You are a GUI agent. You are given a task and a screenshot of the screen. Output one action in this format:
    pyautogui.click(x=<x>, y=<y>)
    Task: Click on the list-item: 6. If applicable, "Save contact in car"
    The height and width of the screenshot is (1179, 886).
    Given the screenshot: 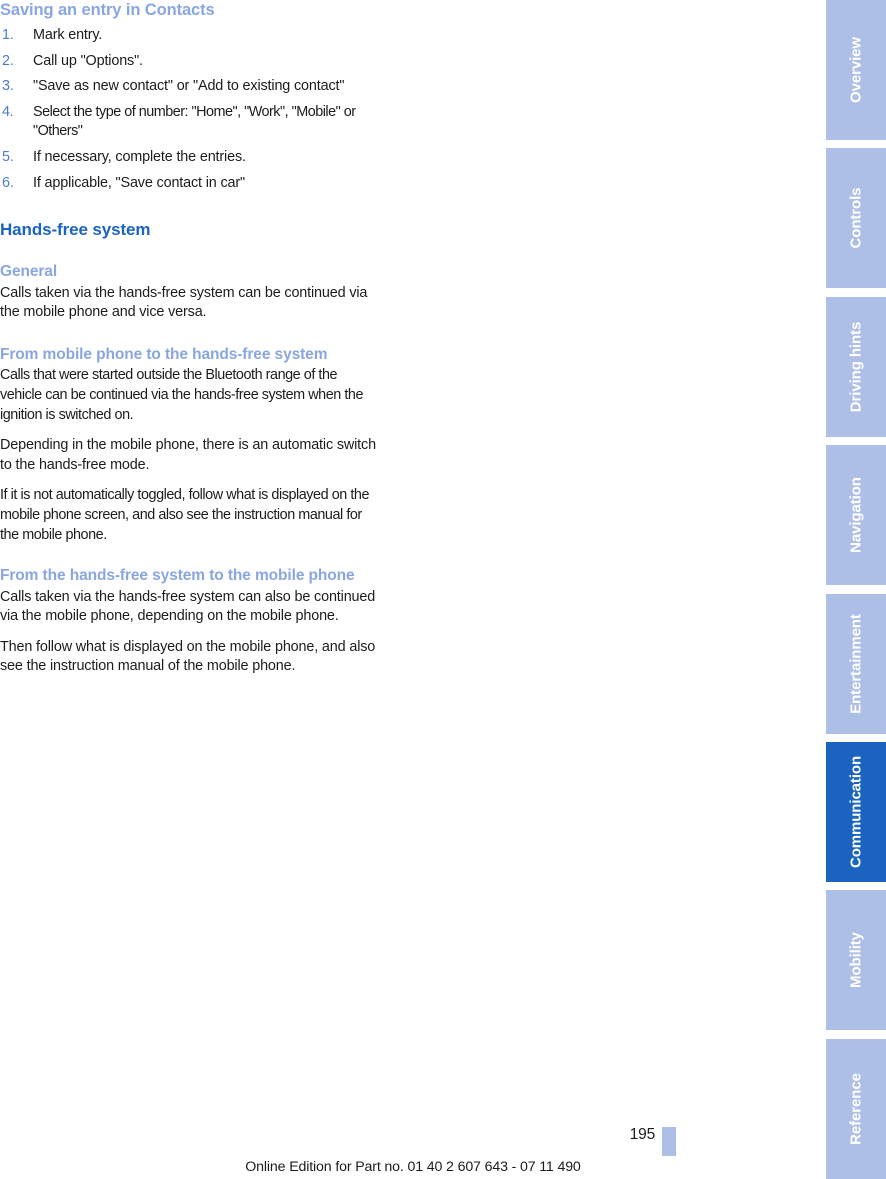 What is the action you would take?
    pyautogui.click(x=190, y=184)
    